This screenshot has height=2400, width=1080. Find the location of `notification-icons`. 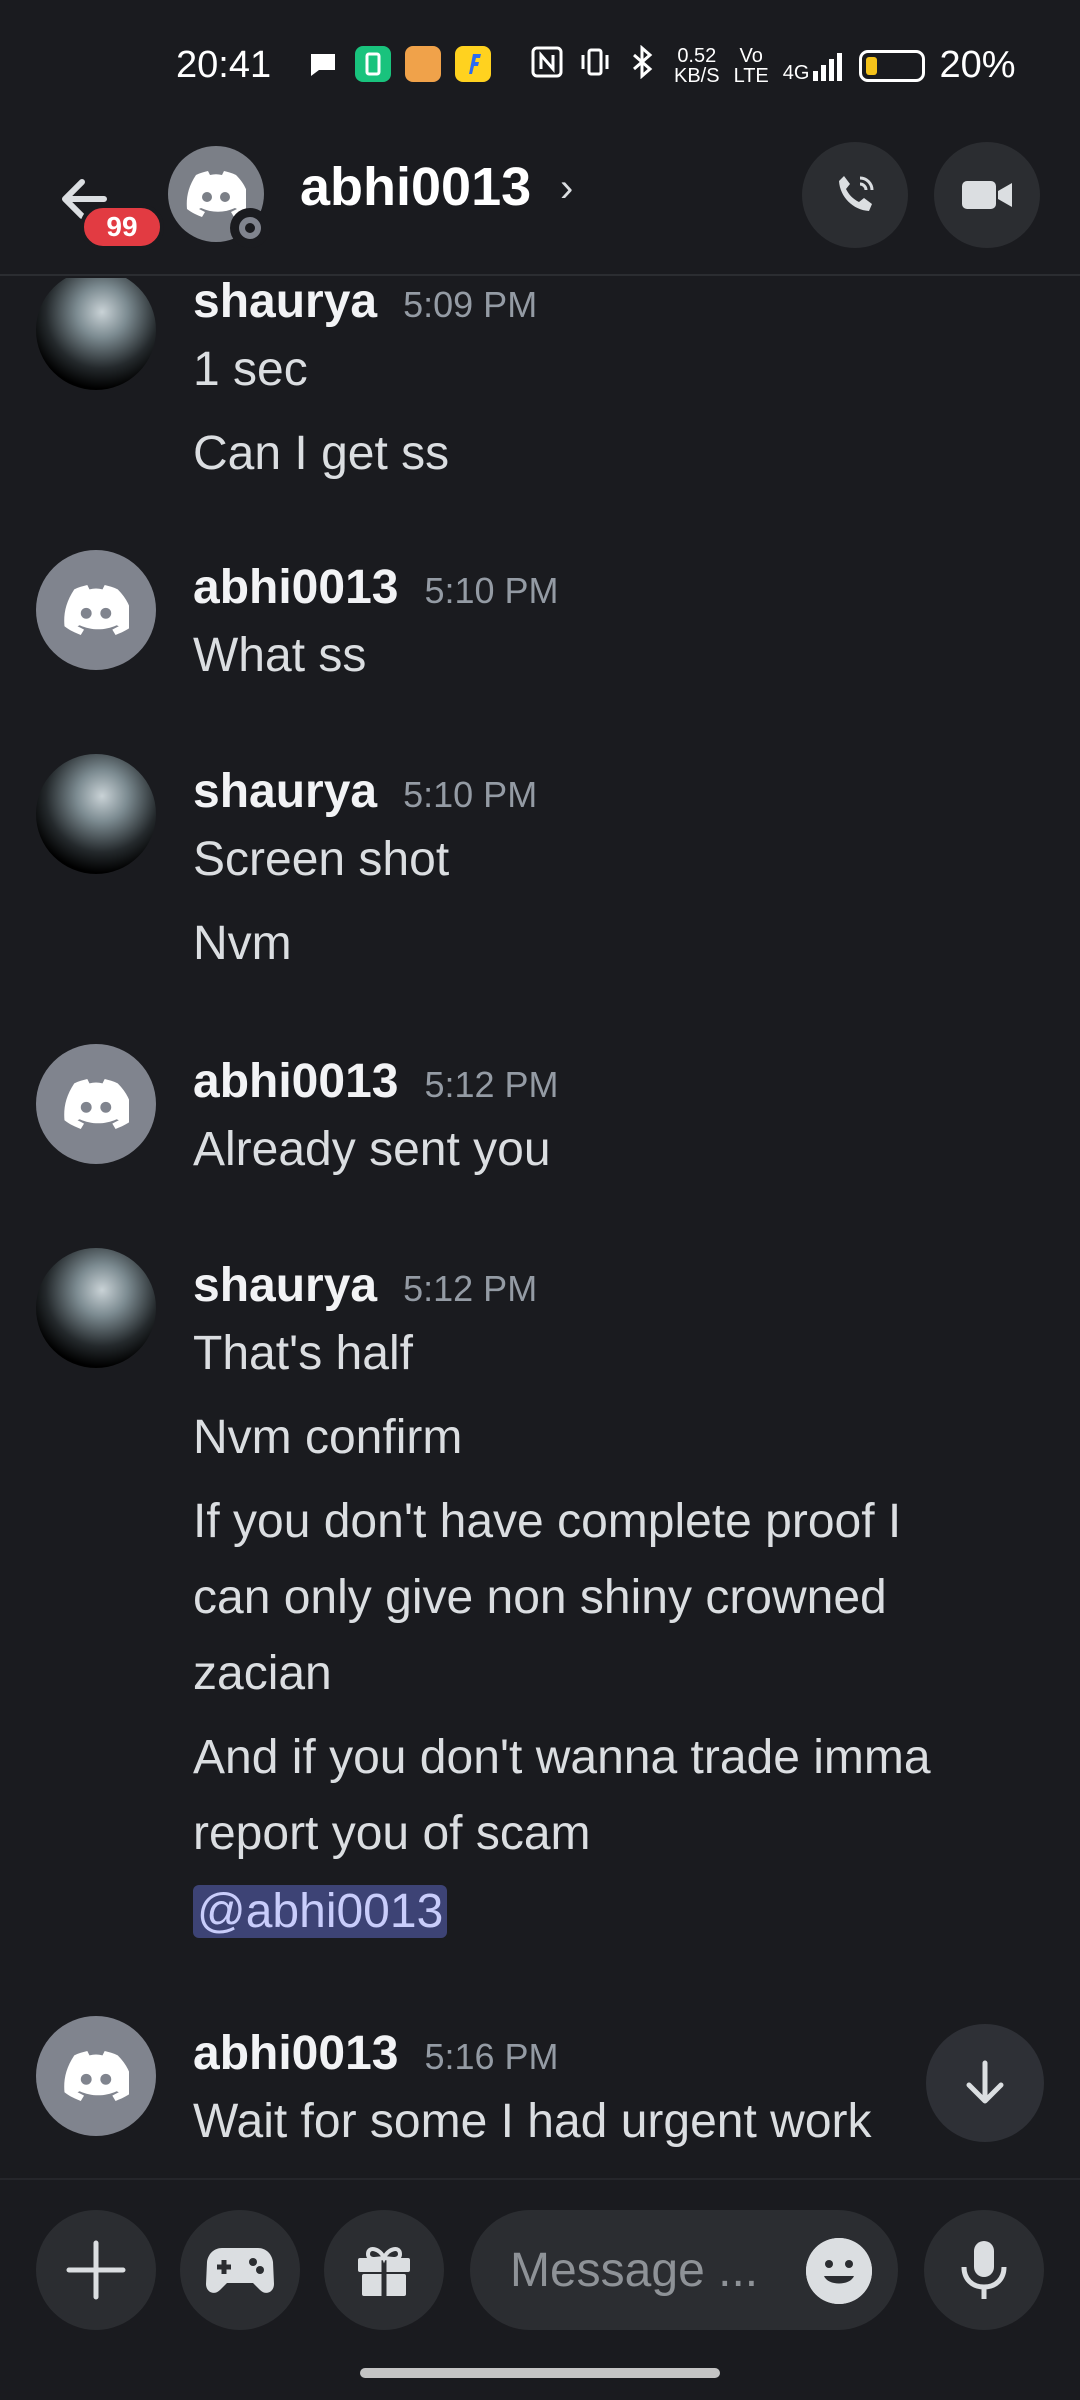

notification-icons is located at coordinates (398, 64).